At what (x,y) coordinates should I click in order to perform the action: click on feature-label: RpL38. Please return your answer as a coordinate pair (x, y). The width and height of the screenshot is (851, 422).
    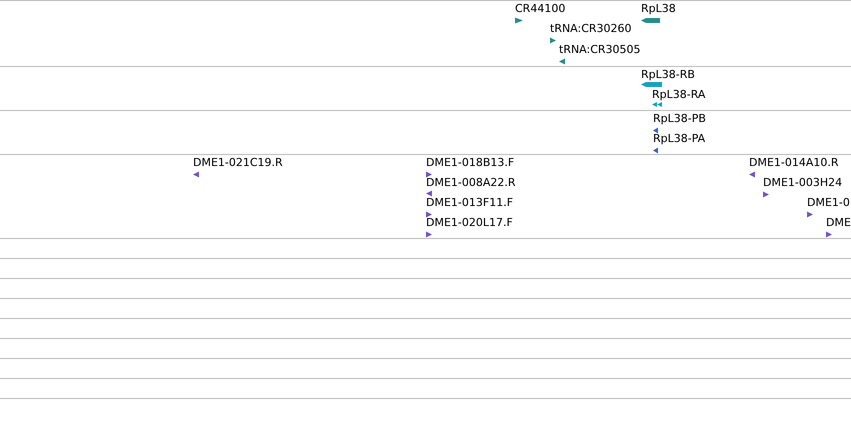
    Looking at the image, I should click on (658, 8).